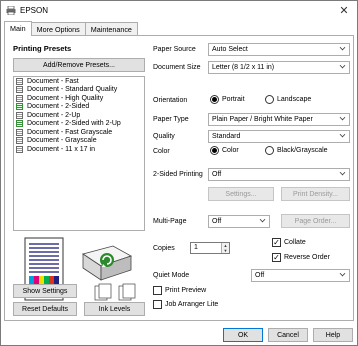 This screenshot has width=358, height=346. Describe the element at coordinates (179, 290) in the screenshot. I see `print-preview-checkbox: Print Preview` at that location.